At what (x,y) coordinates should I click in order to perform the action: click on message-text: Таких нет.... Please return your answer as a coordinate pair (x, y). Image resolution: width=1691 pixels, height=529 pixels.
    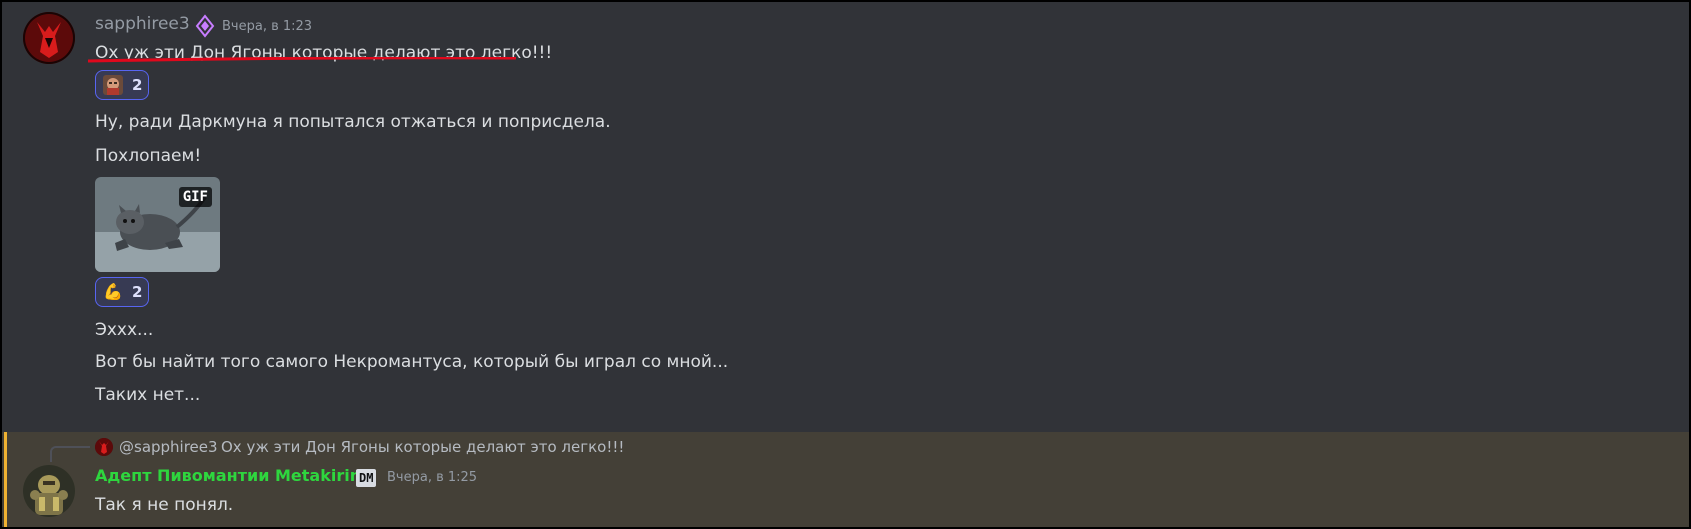
    Looking at the image, I should click on (148, 395).